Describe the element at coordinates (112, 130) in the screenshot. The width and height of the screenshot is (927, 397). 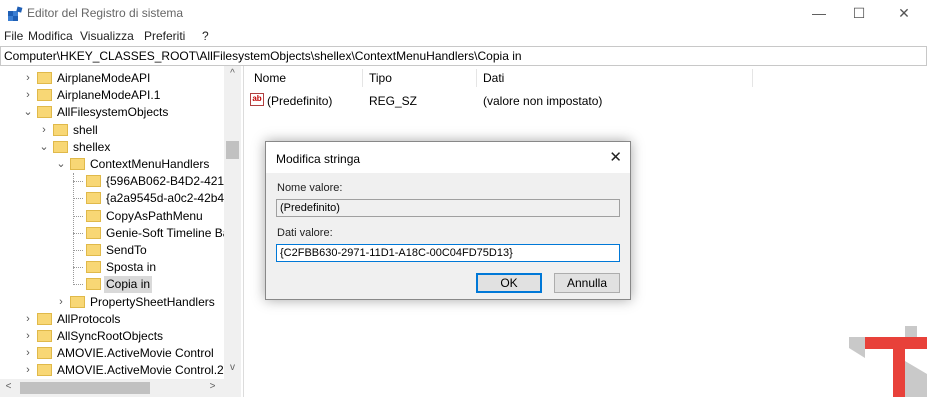
I see `tree-item: › shell` at that location.